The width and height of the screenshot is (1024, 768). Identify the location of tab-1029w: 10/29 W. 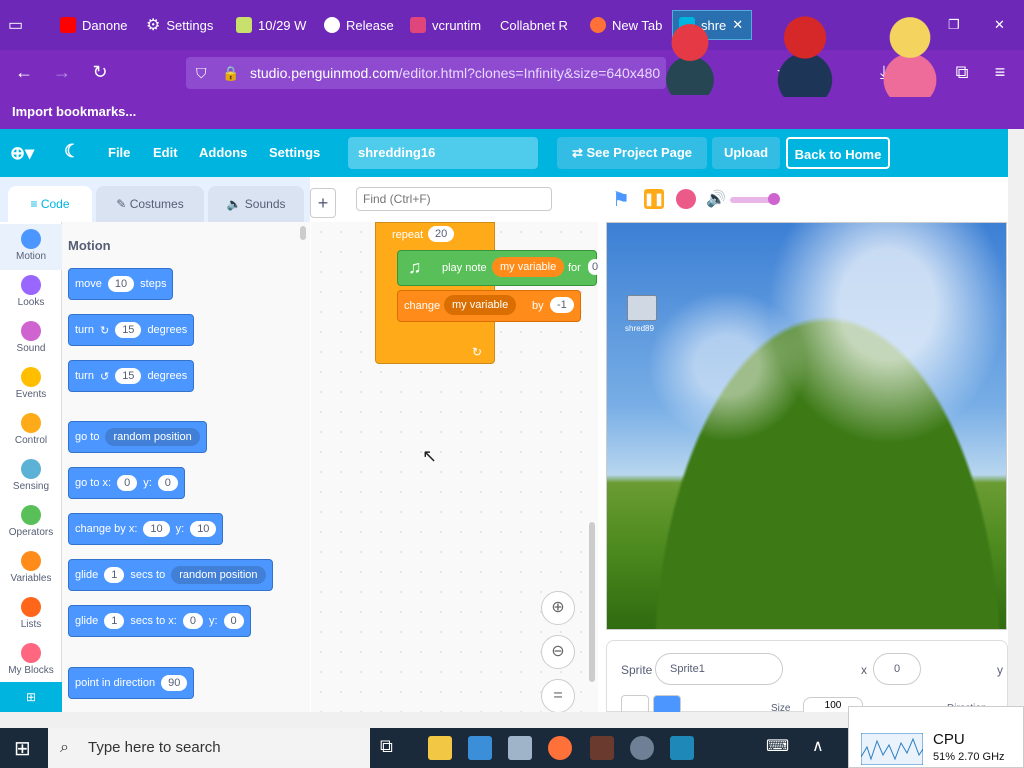
(276, 25).